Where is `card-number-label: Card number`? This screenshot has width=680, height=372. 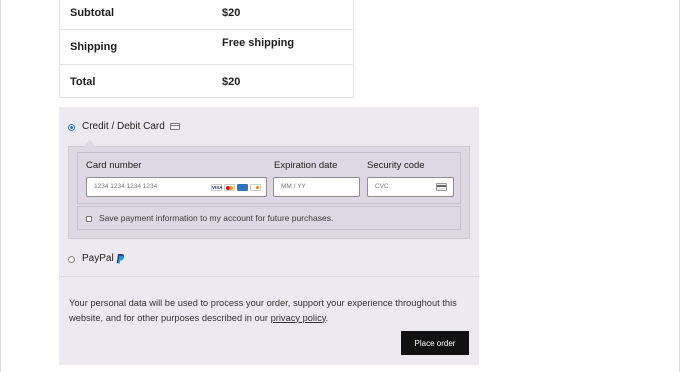
card-number-label: Card number is located at coordinates (114, 165).